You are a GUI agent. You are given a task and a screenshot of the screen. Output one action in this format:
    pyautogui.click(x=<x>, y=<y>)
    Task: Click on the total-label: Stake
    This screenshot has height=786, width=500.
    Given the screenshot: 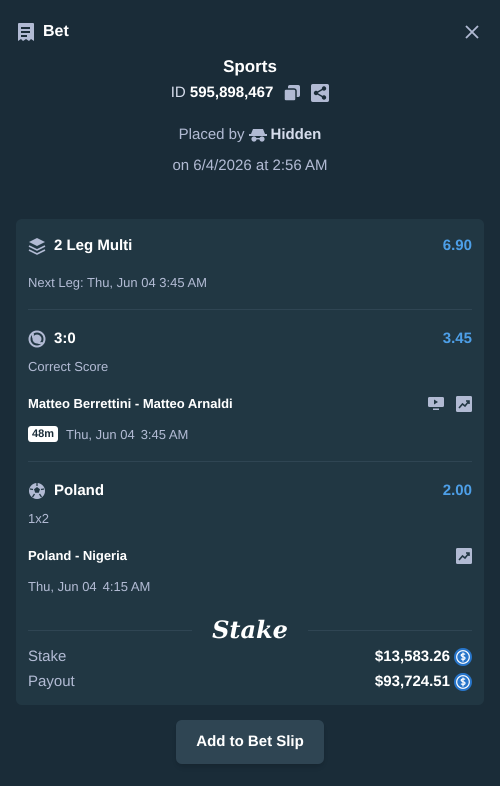 What is the action you would take?
    pyautogui.click(x=47, y=657)
    